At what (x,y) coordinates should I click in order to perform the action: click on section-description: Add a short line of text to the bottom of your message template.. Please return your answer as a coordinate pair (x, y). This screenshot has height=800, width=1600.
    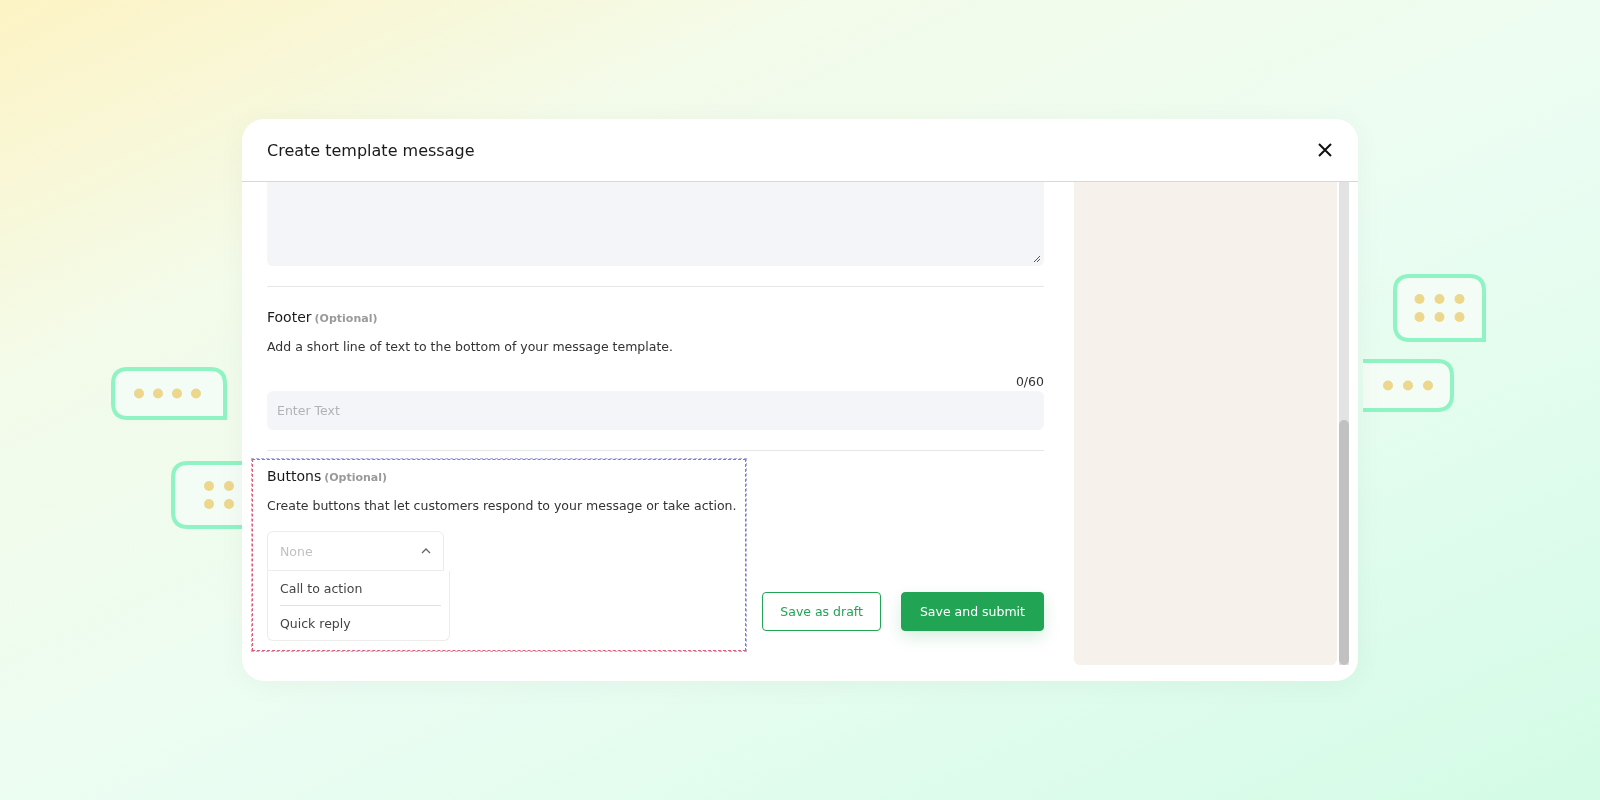
    Looking at the image, I should click on (470, 346).